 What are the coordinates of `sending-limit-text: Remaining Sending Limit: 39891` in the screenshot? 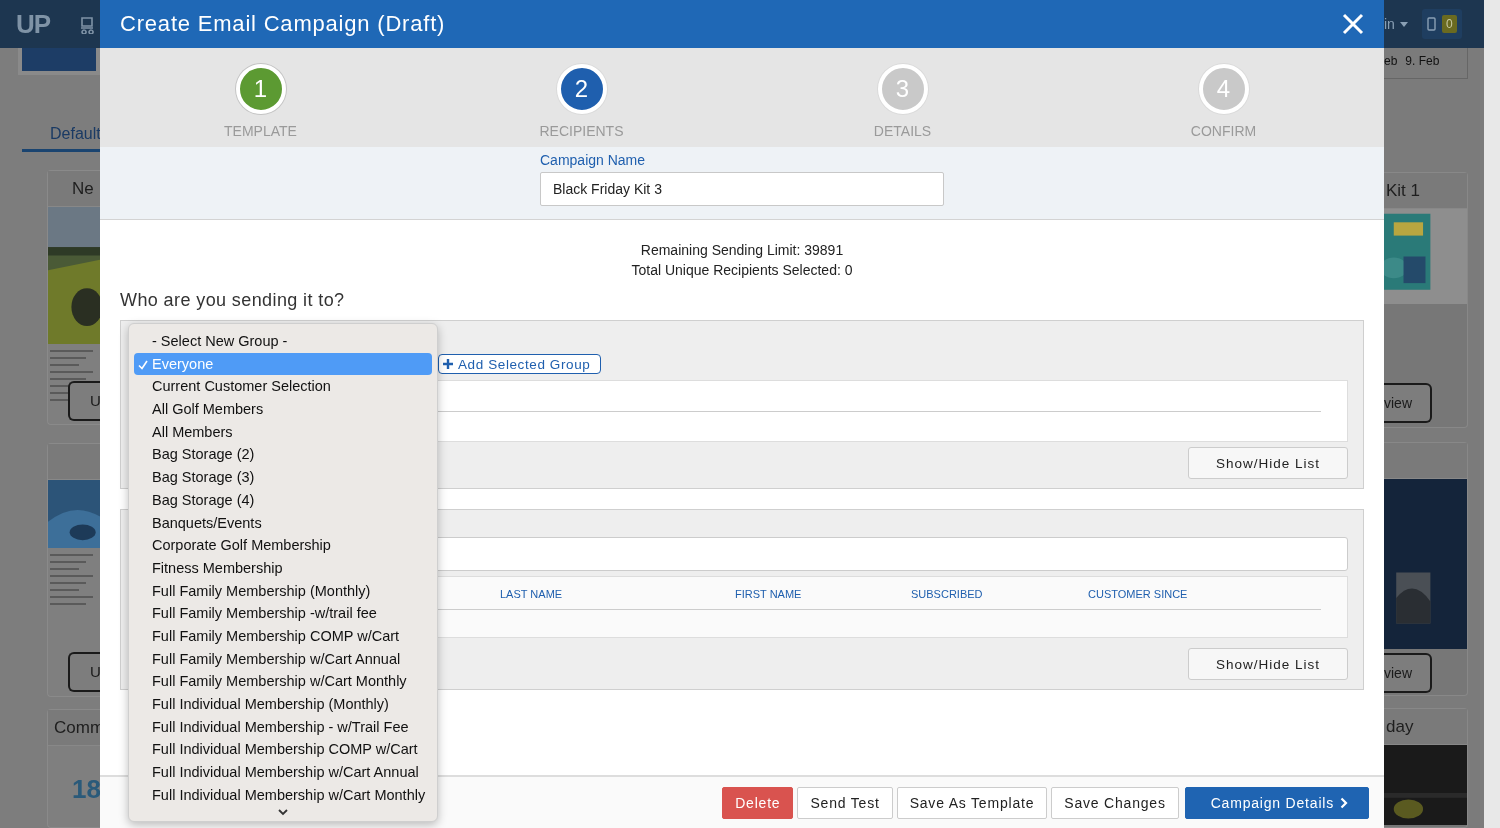 It's located at (742, 250).